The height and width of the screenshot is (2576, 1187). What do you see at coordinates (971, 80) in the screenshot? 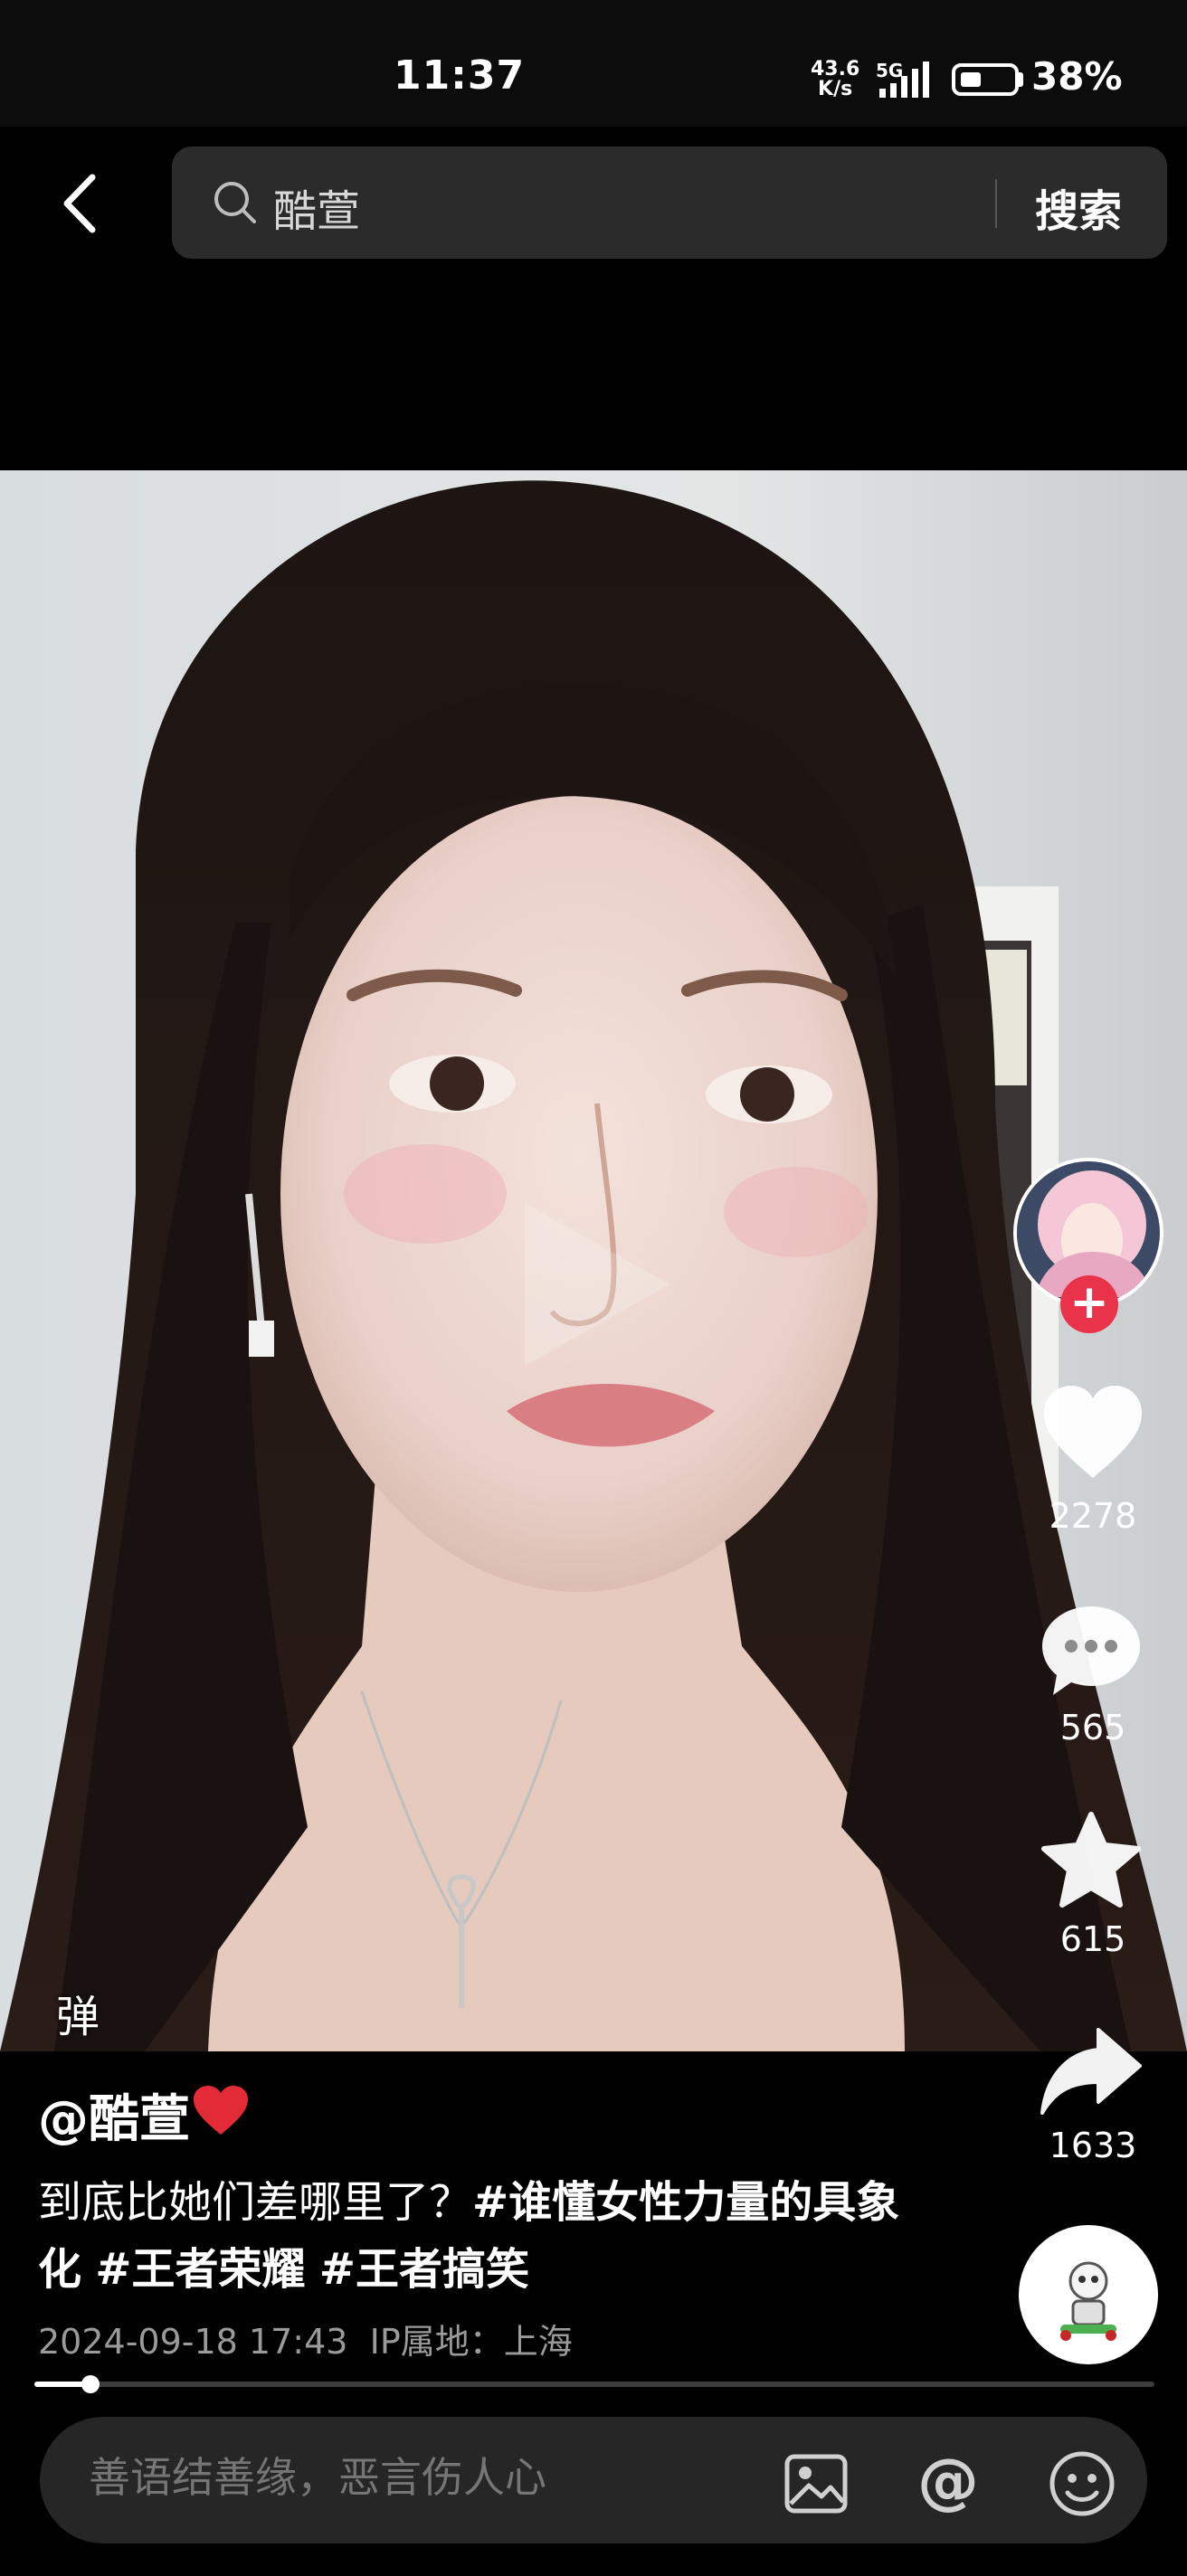
I see `battery-level` at bounding box center [971, 80].